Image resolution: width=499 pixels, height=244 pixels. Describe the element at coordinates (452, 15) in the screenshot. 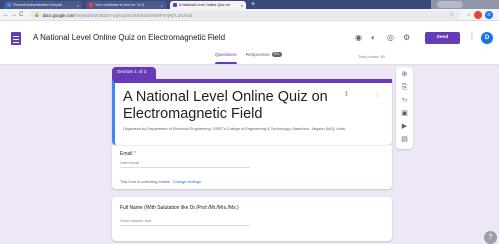

I see `bookmark-star-icon: ☆` at that location.